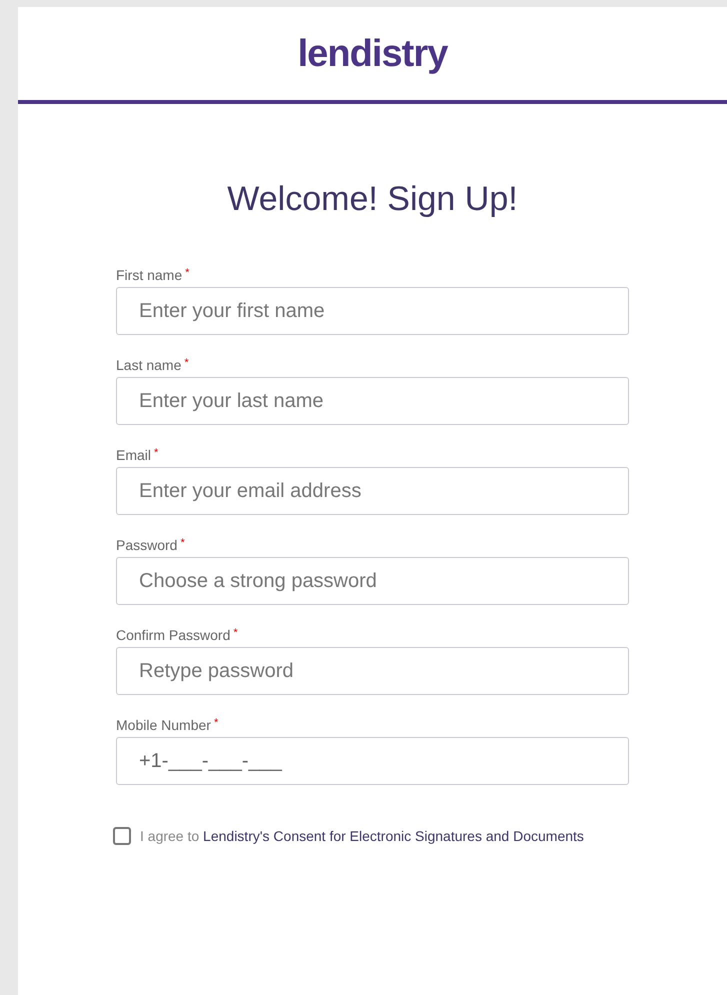 The width and height of the screenshot is (727, 995). I want to click on input-field: Enter your last name, so click(372, 401).